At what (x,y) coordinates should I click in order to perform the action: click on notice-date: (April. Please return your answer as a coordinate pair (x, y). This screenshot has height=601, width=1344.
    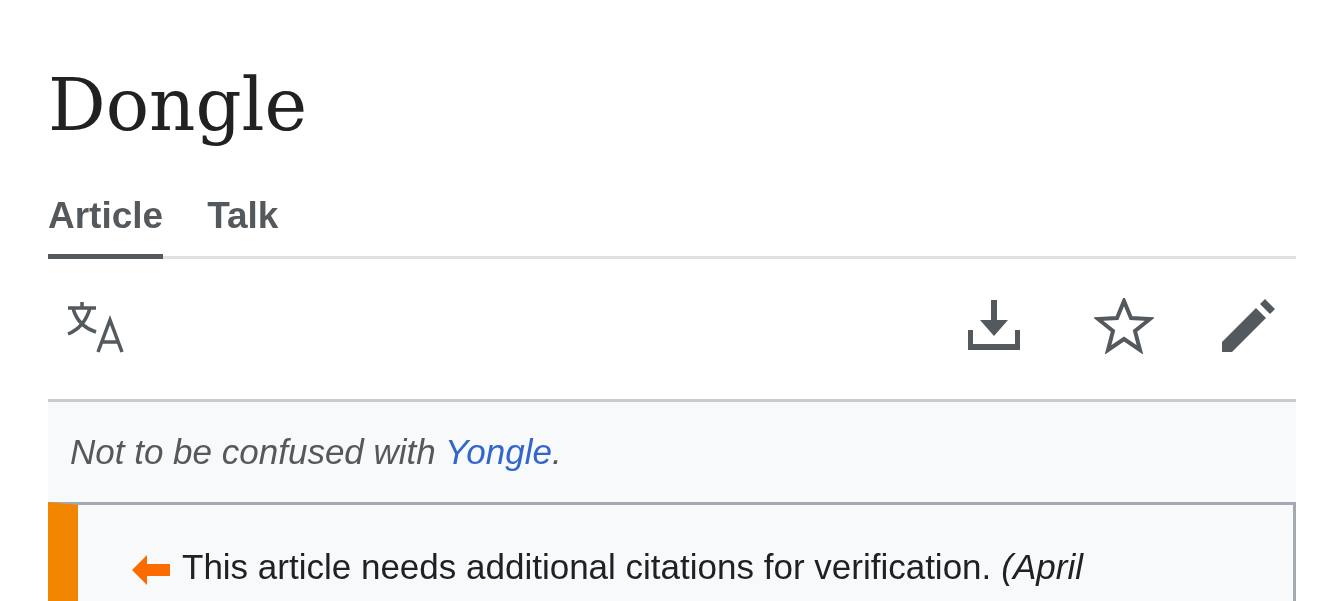
    Looking at the image, I should click on (1042, 567).